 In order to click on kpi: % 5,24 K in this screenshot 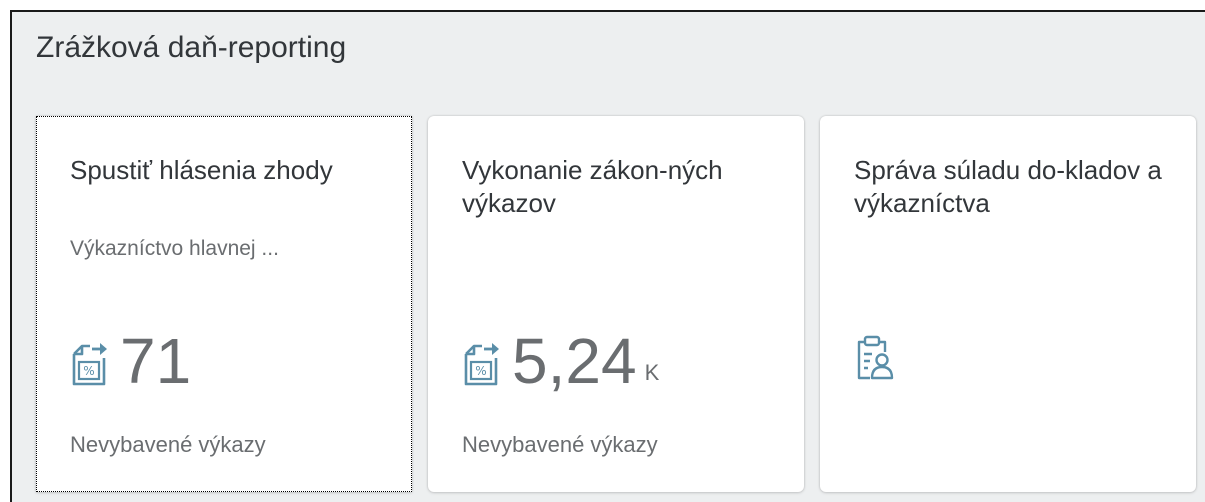, I will do `click(560, 361)`.